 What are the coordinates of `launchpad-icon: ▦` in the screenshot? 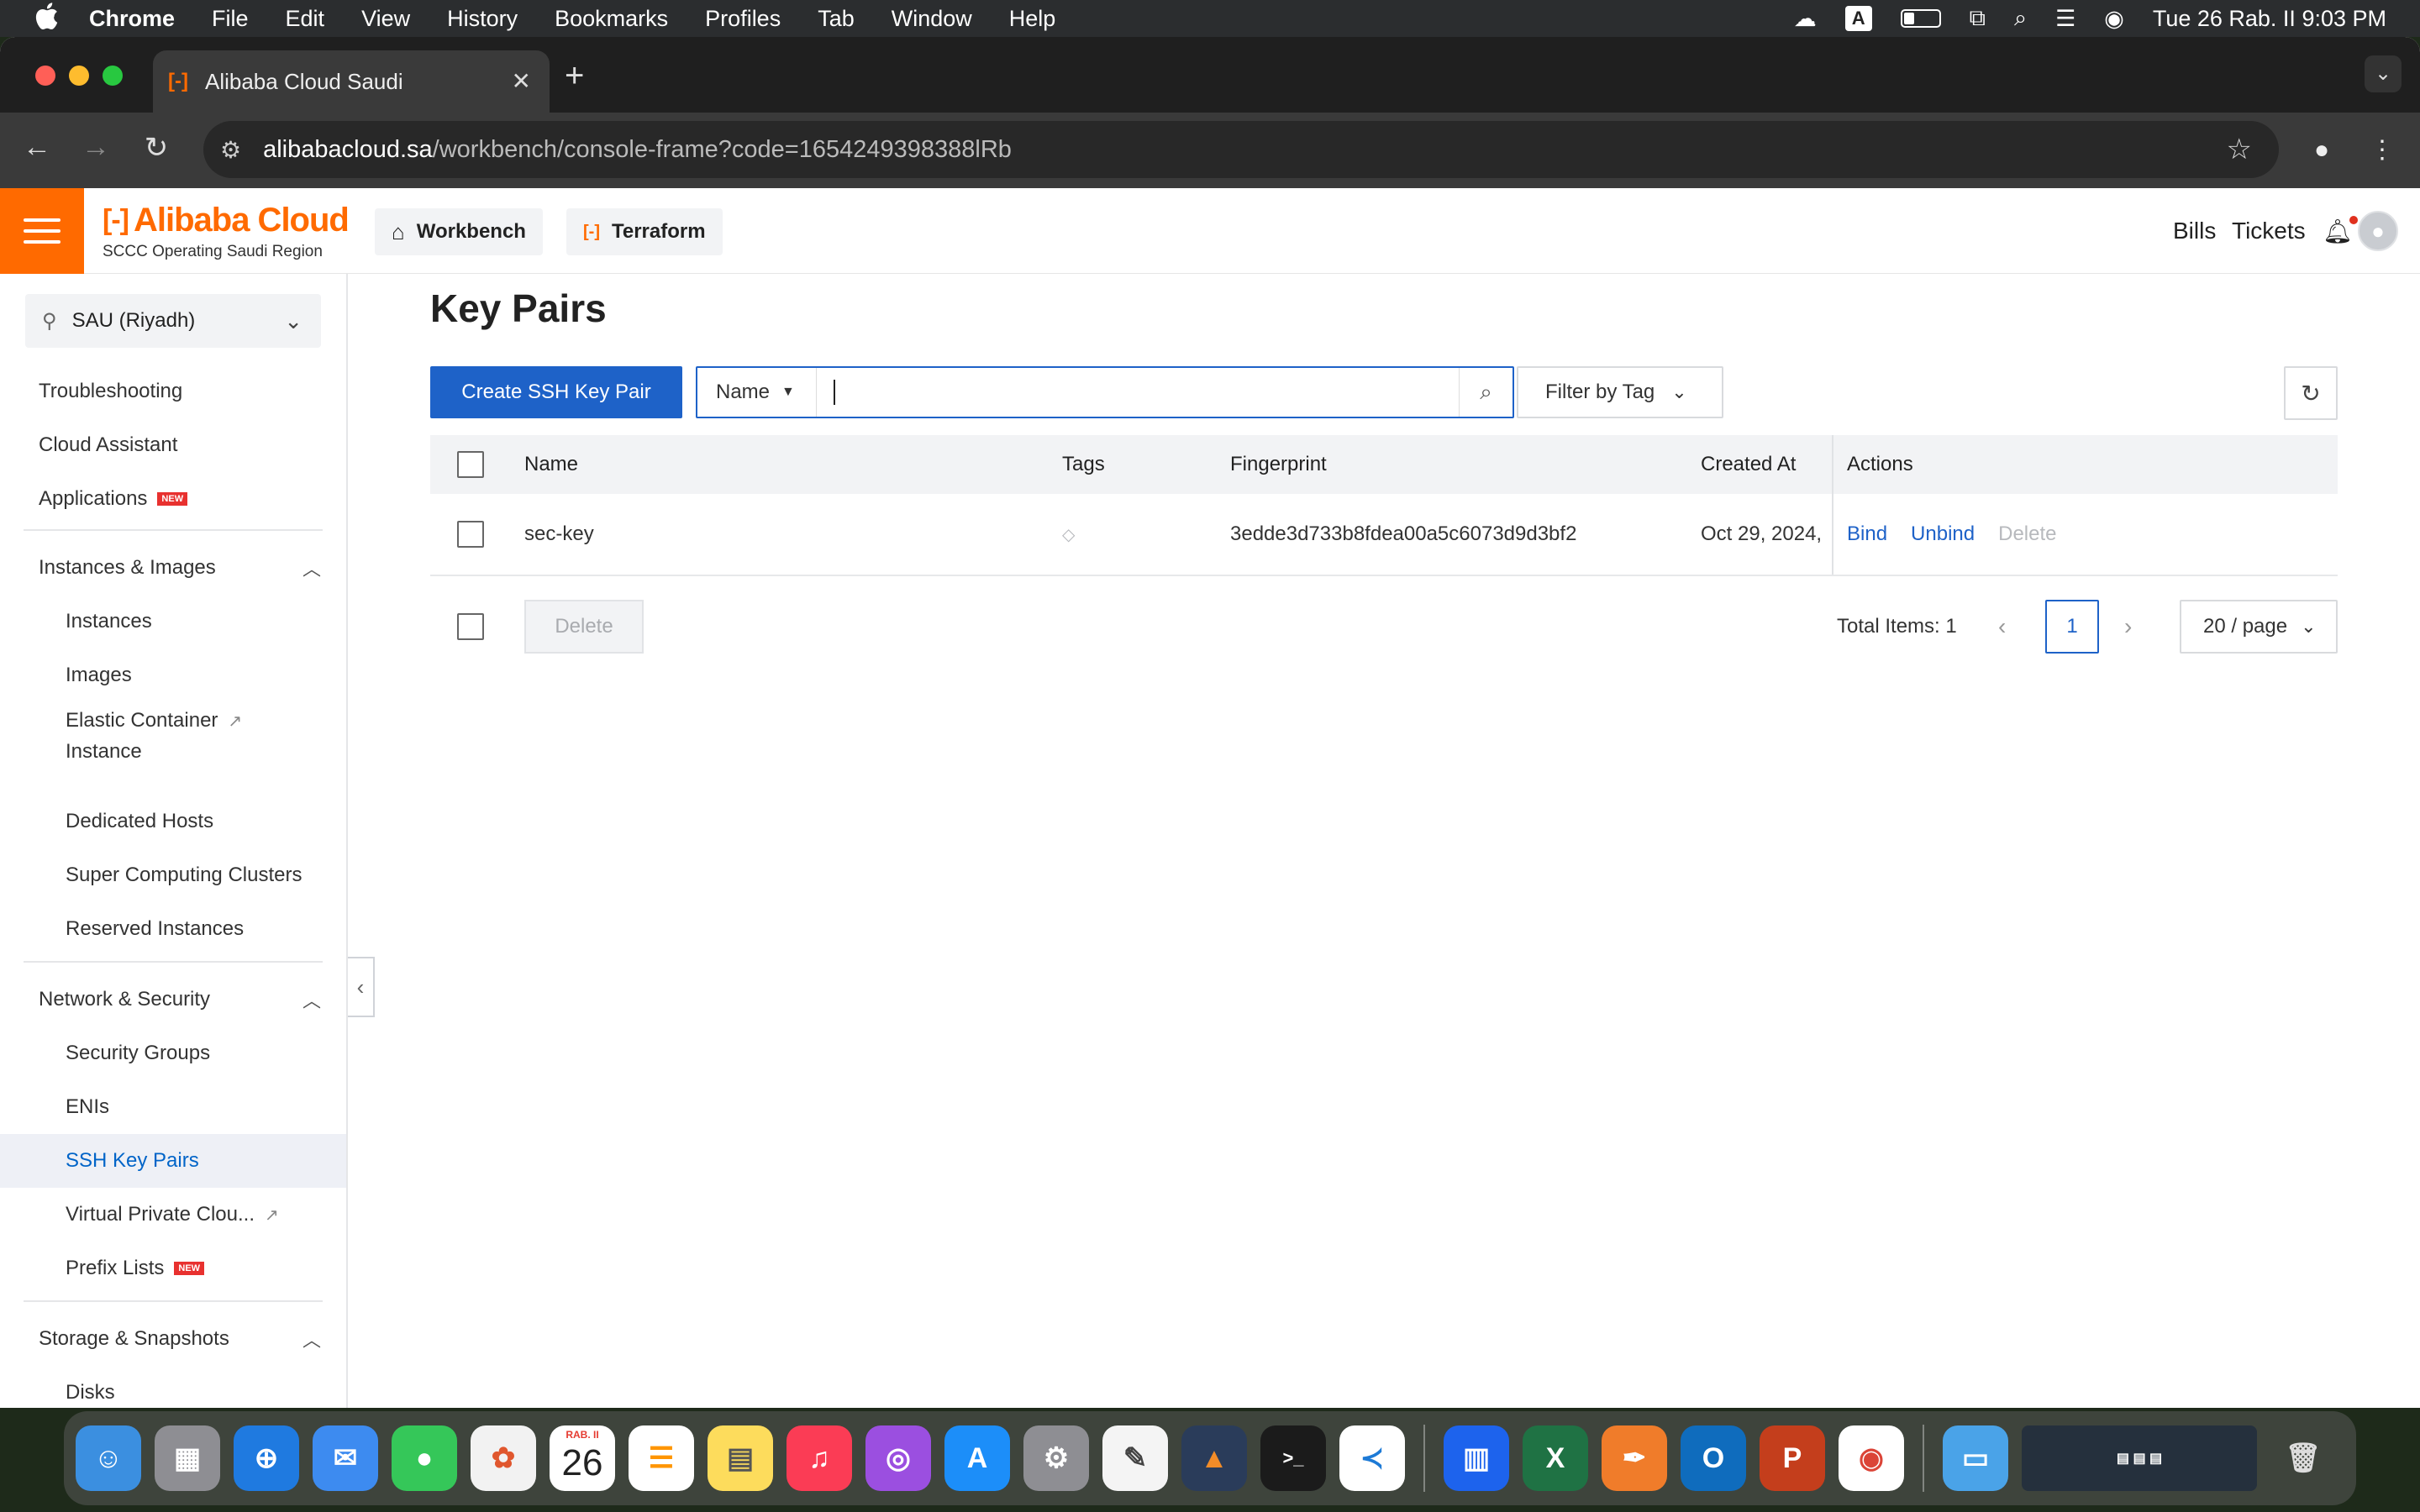 It's located at (187, 1458).